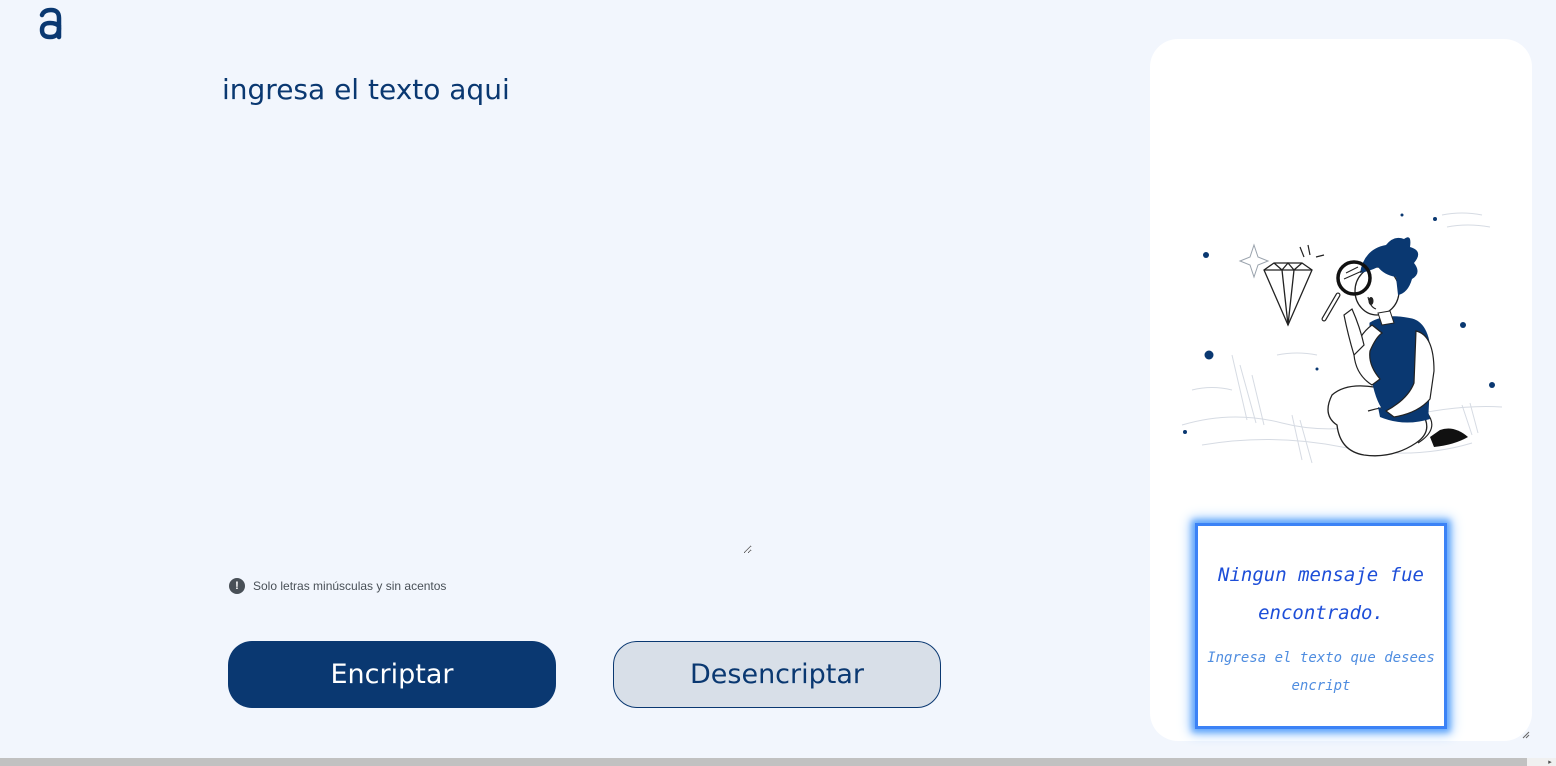  What do you see at coordinates (1321, 594) in the screenshot?
I see `empty-message-title: Ningun mensaje fue encontrado.` at bounding box center [1321, 594].